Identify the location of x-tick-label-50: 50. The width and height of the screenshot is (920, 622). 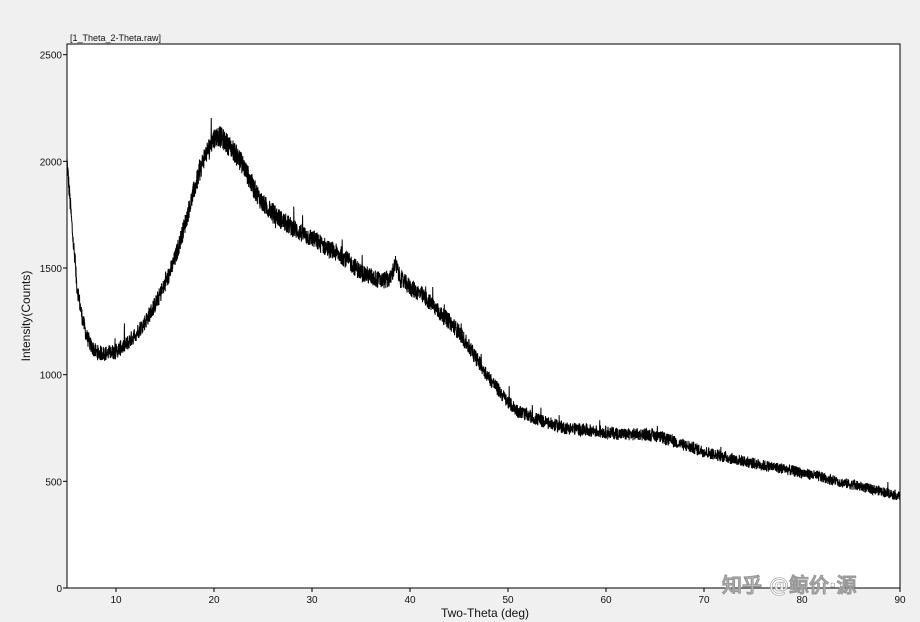
(508, 600).